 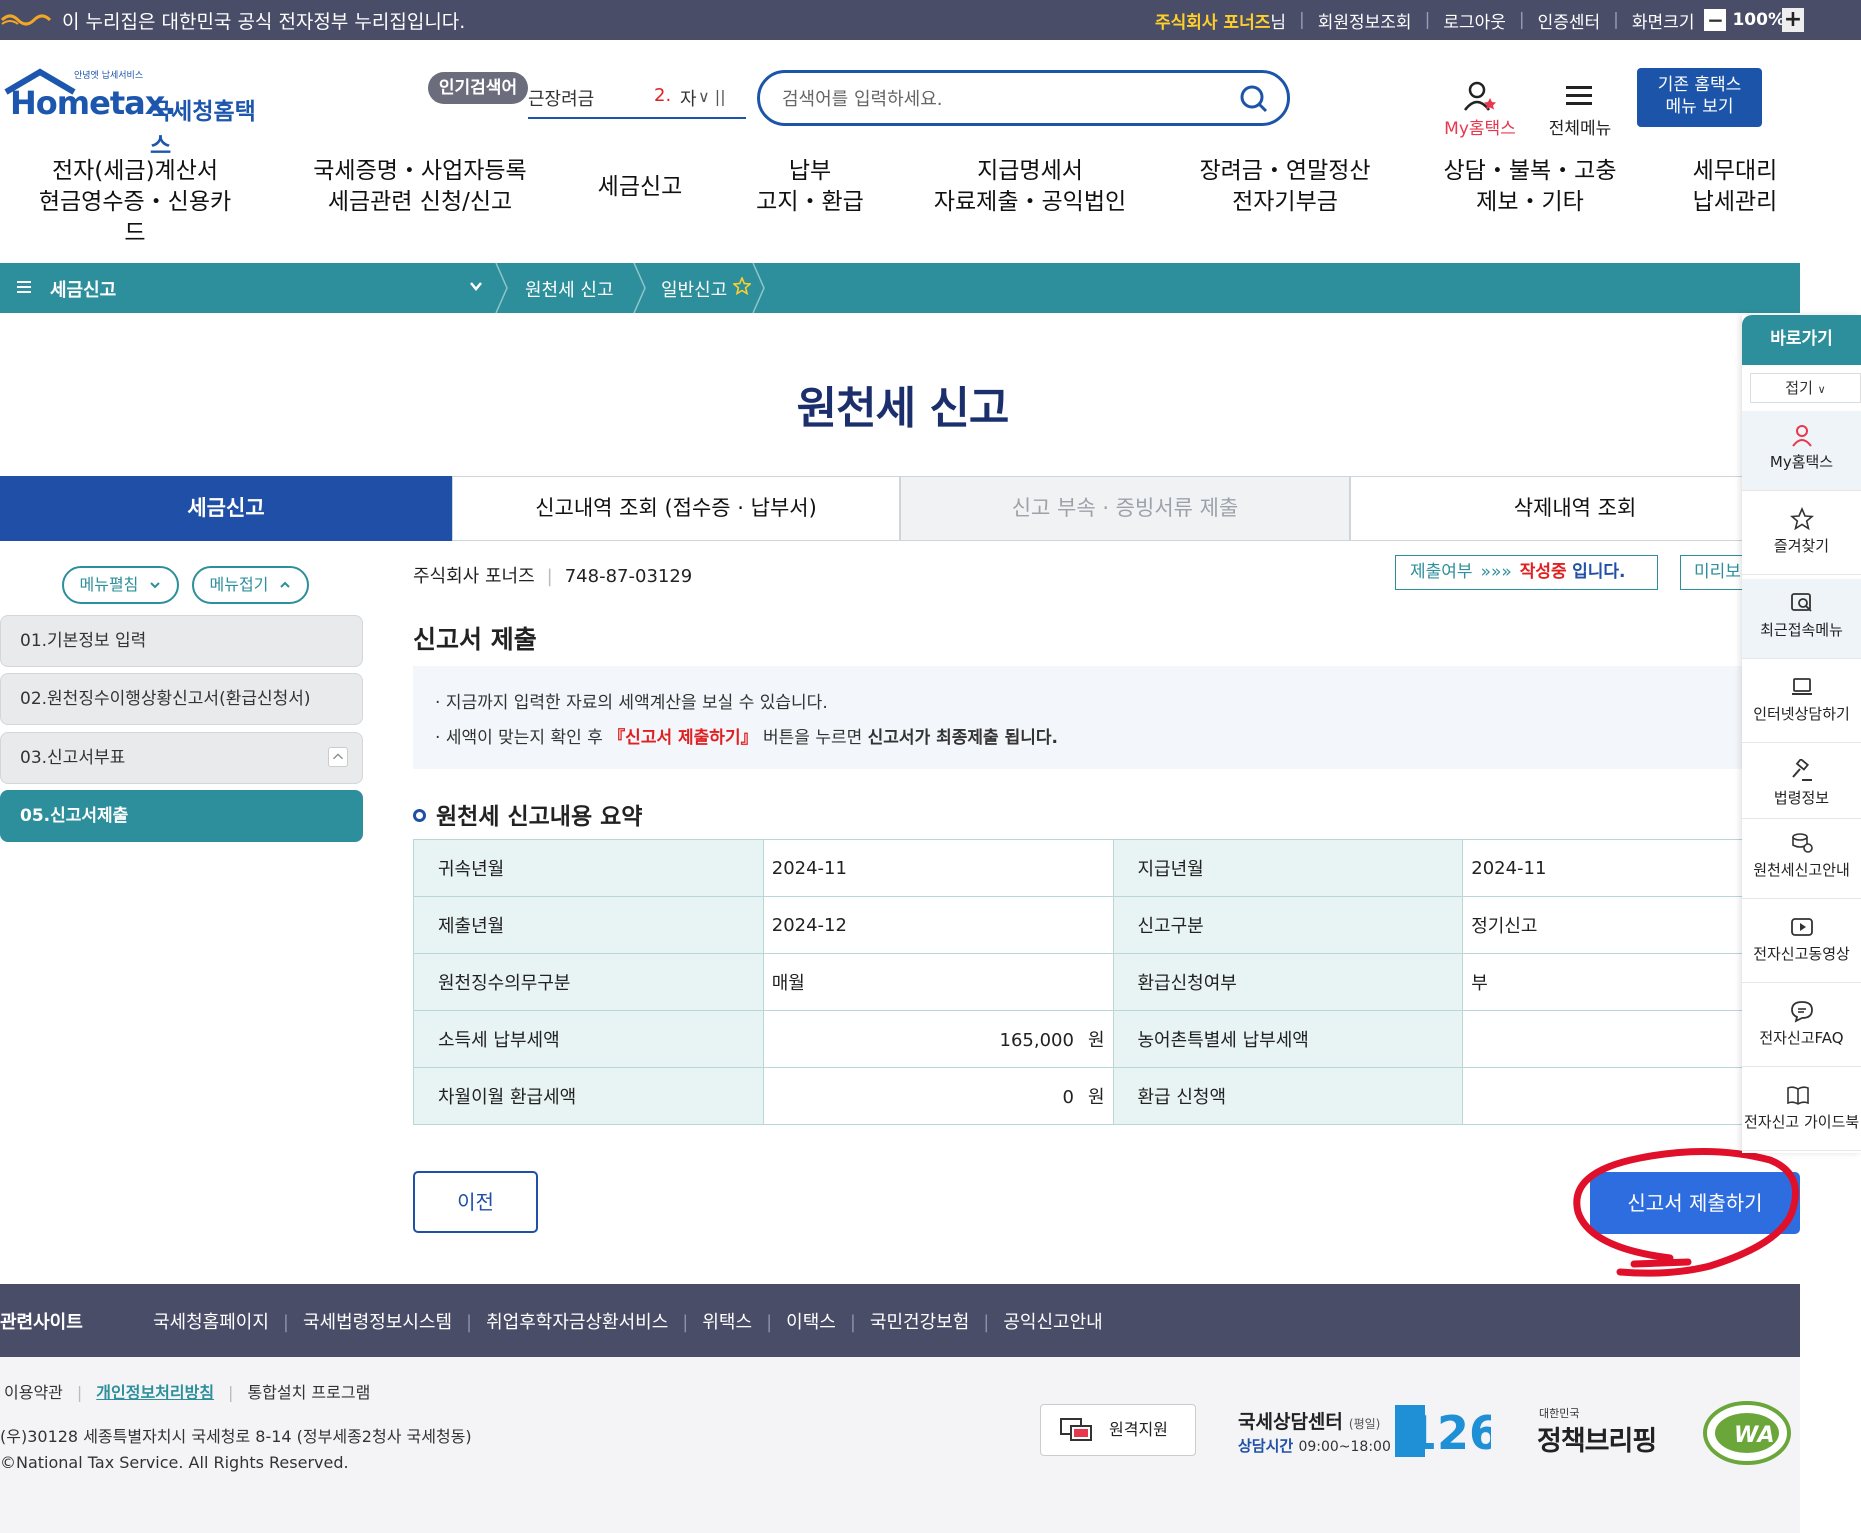 What do you see at coordinates (1715, 20) in the screenshot?
I see `zoom-out-button: −` at bounding box center [1715, 20].